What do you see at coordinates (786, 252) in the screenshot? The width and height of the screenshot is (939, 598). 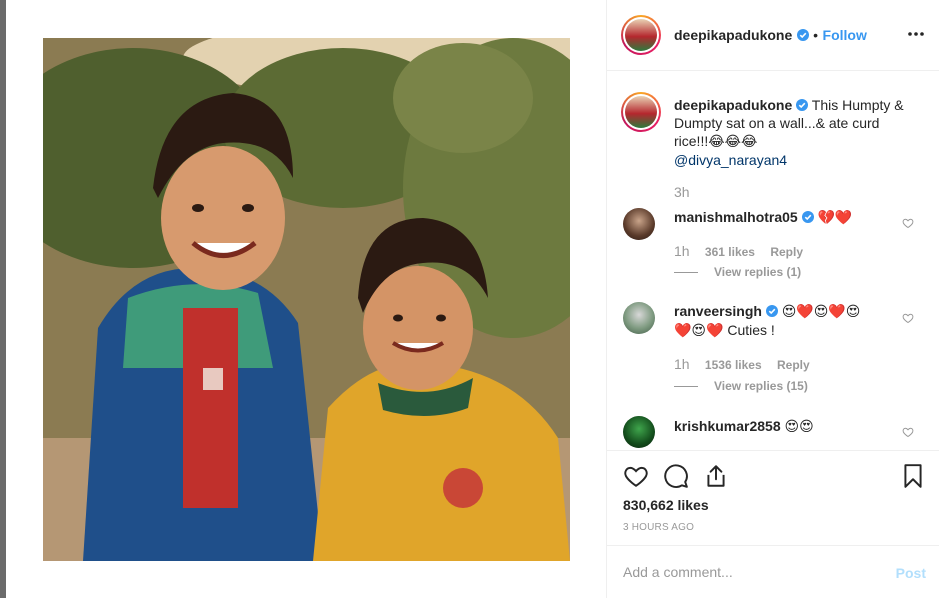 I see `comment-1-reply-button: Reply` at bounding box center [786, 252].